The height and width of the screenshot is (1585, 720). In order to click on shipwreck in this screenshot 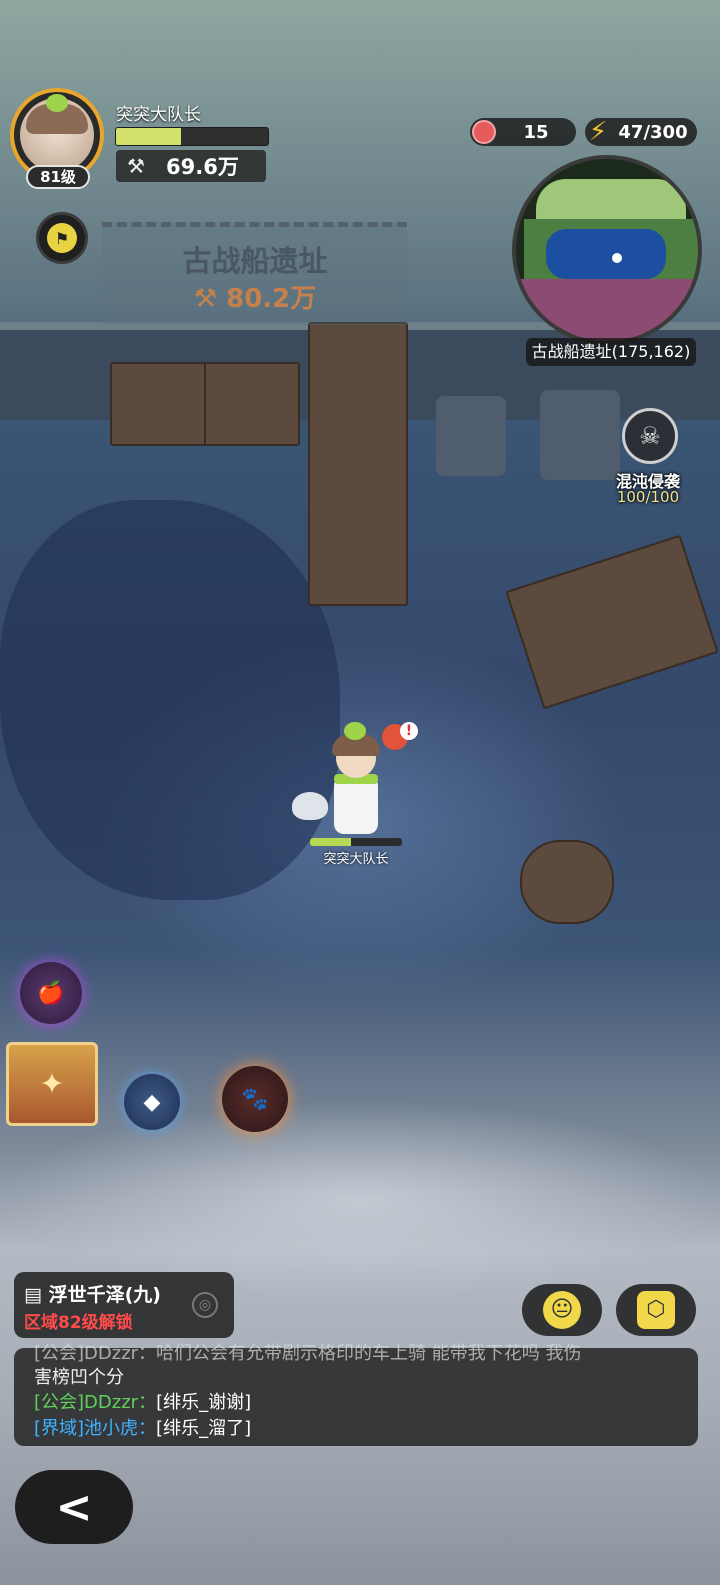, I will do `click(612, 622)`.